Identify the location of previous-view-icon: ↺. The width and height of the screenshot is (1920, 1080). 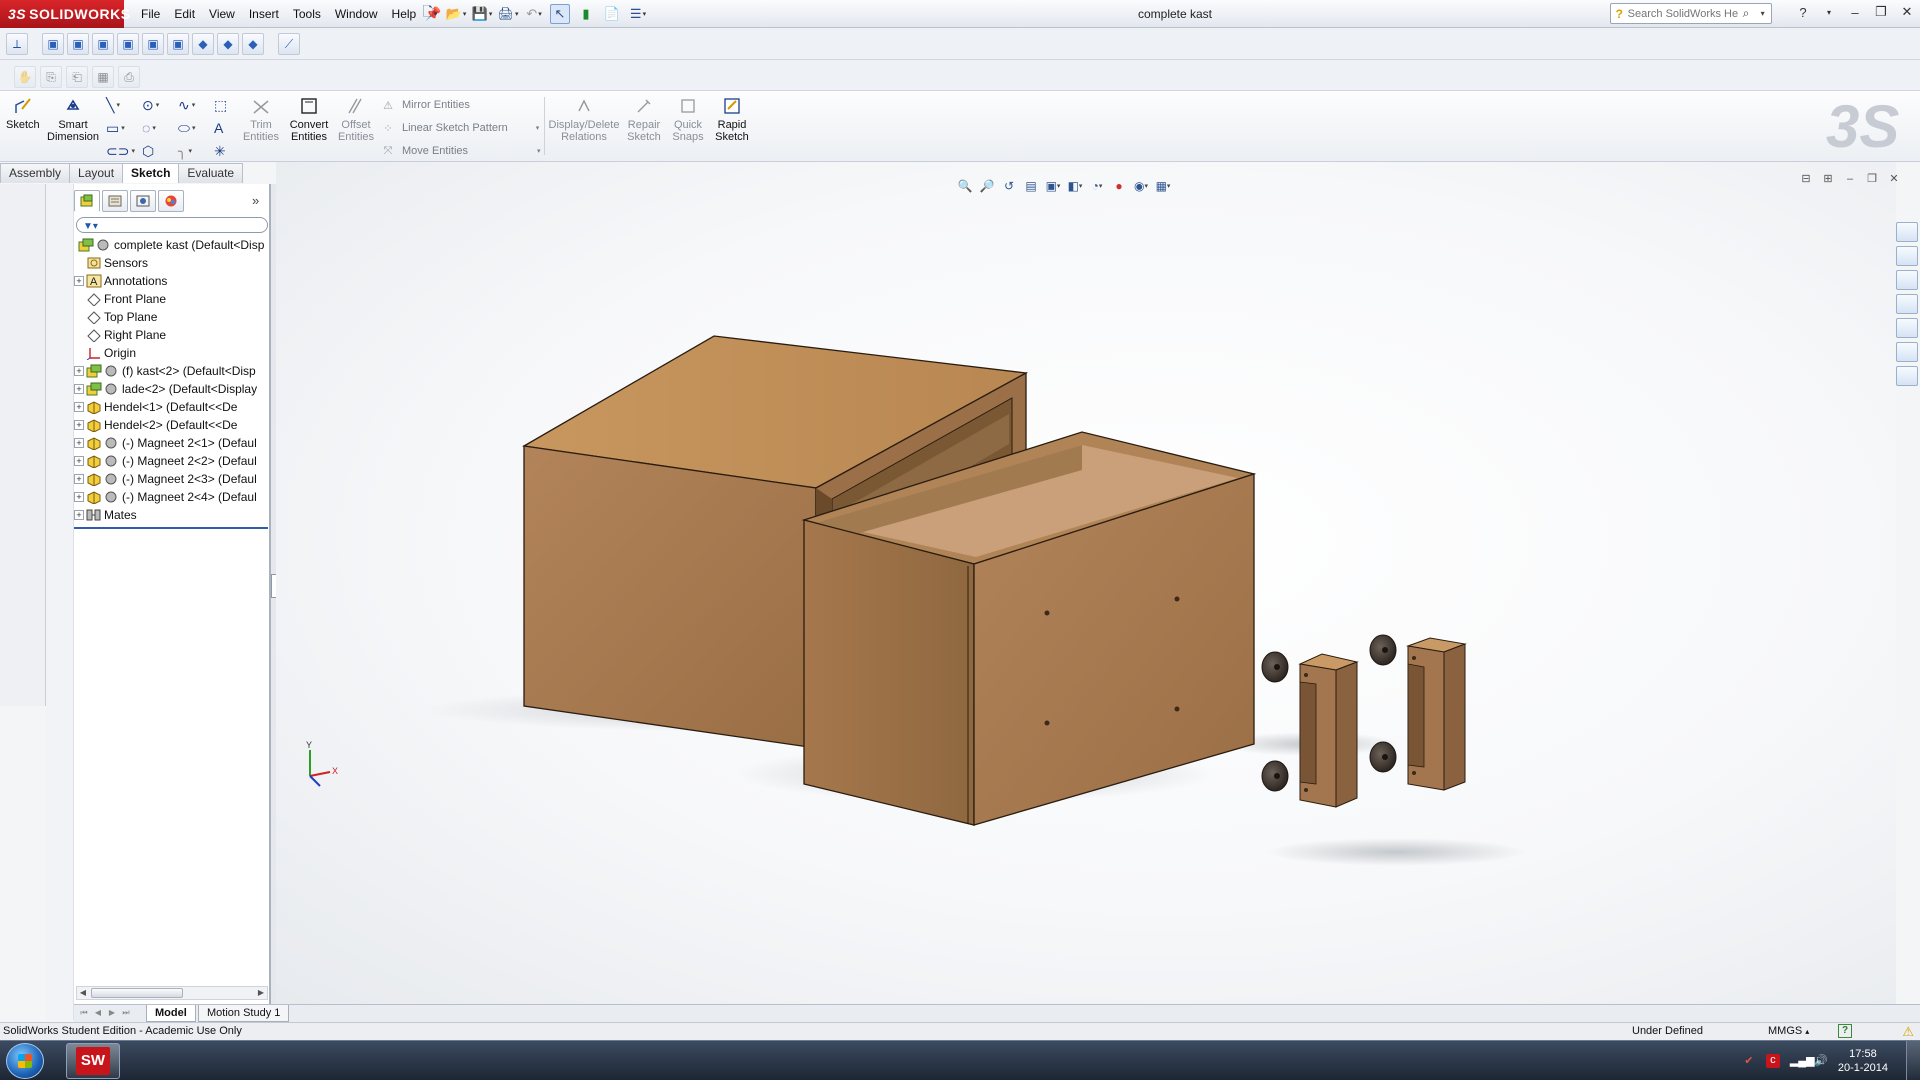
(1009, 186).